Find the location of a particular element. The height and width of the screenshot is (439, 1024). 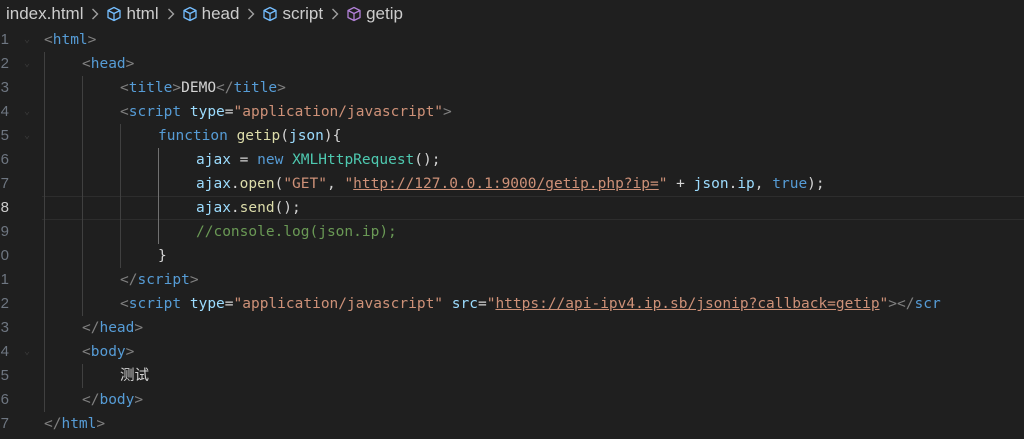

breadcrumb-file: index.html is located at coordinates (44, 14).